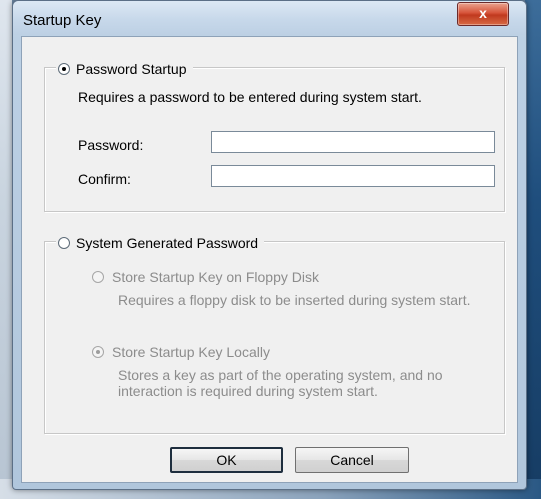 This screenshot has height=499, width=541. Describe the element at coordinates (167, 243) in the screenshot. I see `system-generated-label: System Generated Password` at that location.